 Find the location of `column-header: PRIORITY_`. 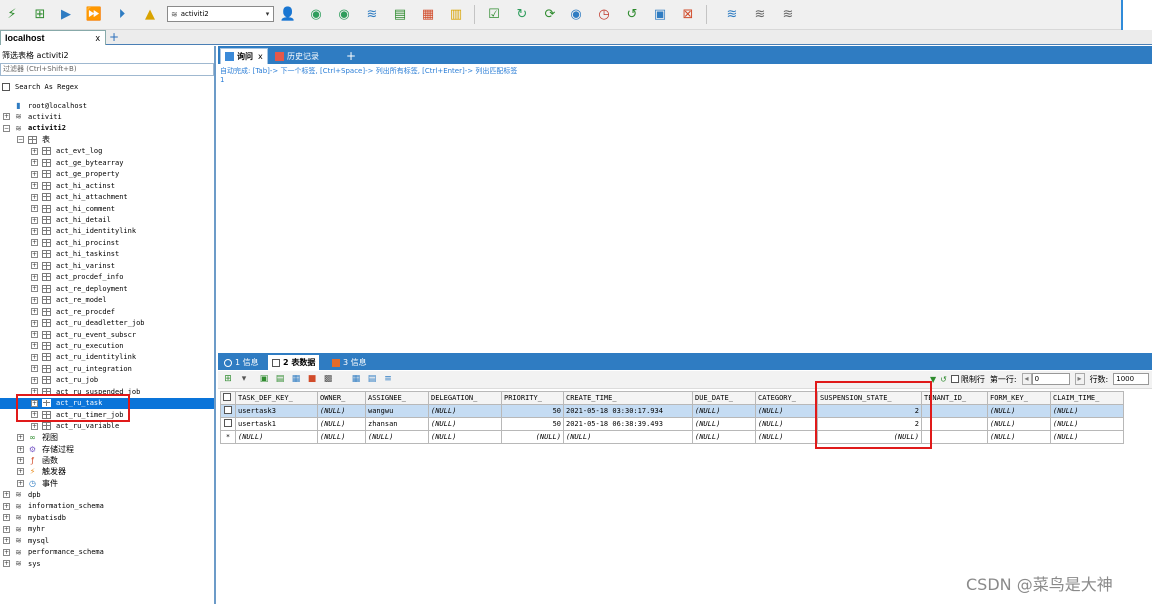

column-header: PRIORITY_ is located at coordinates (532, 398).